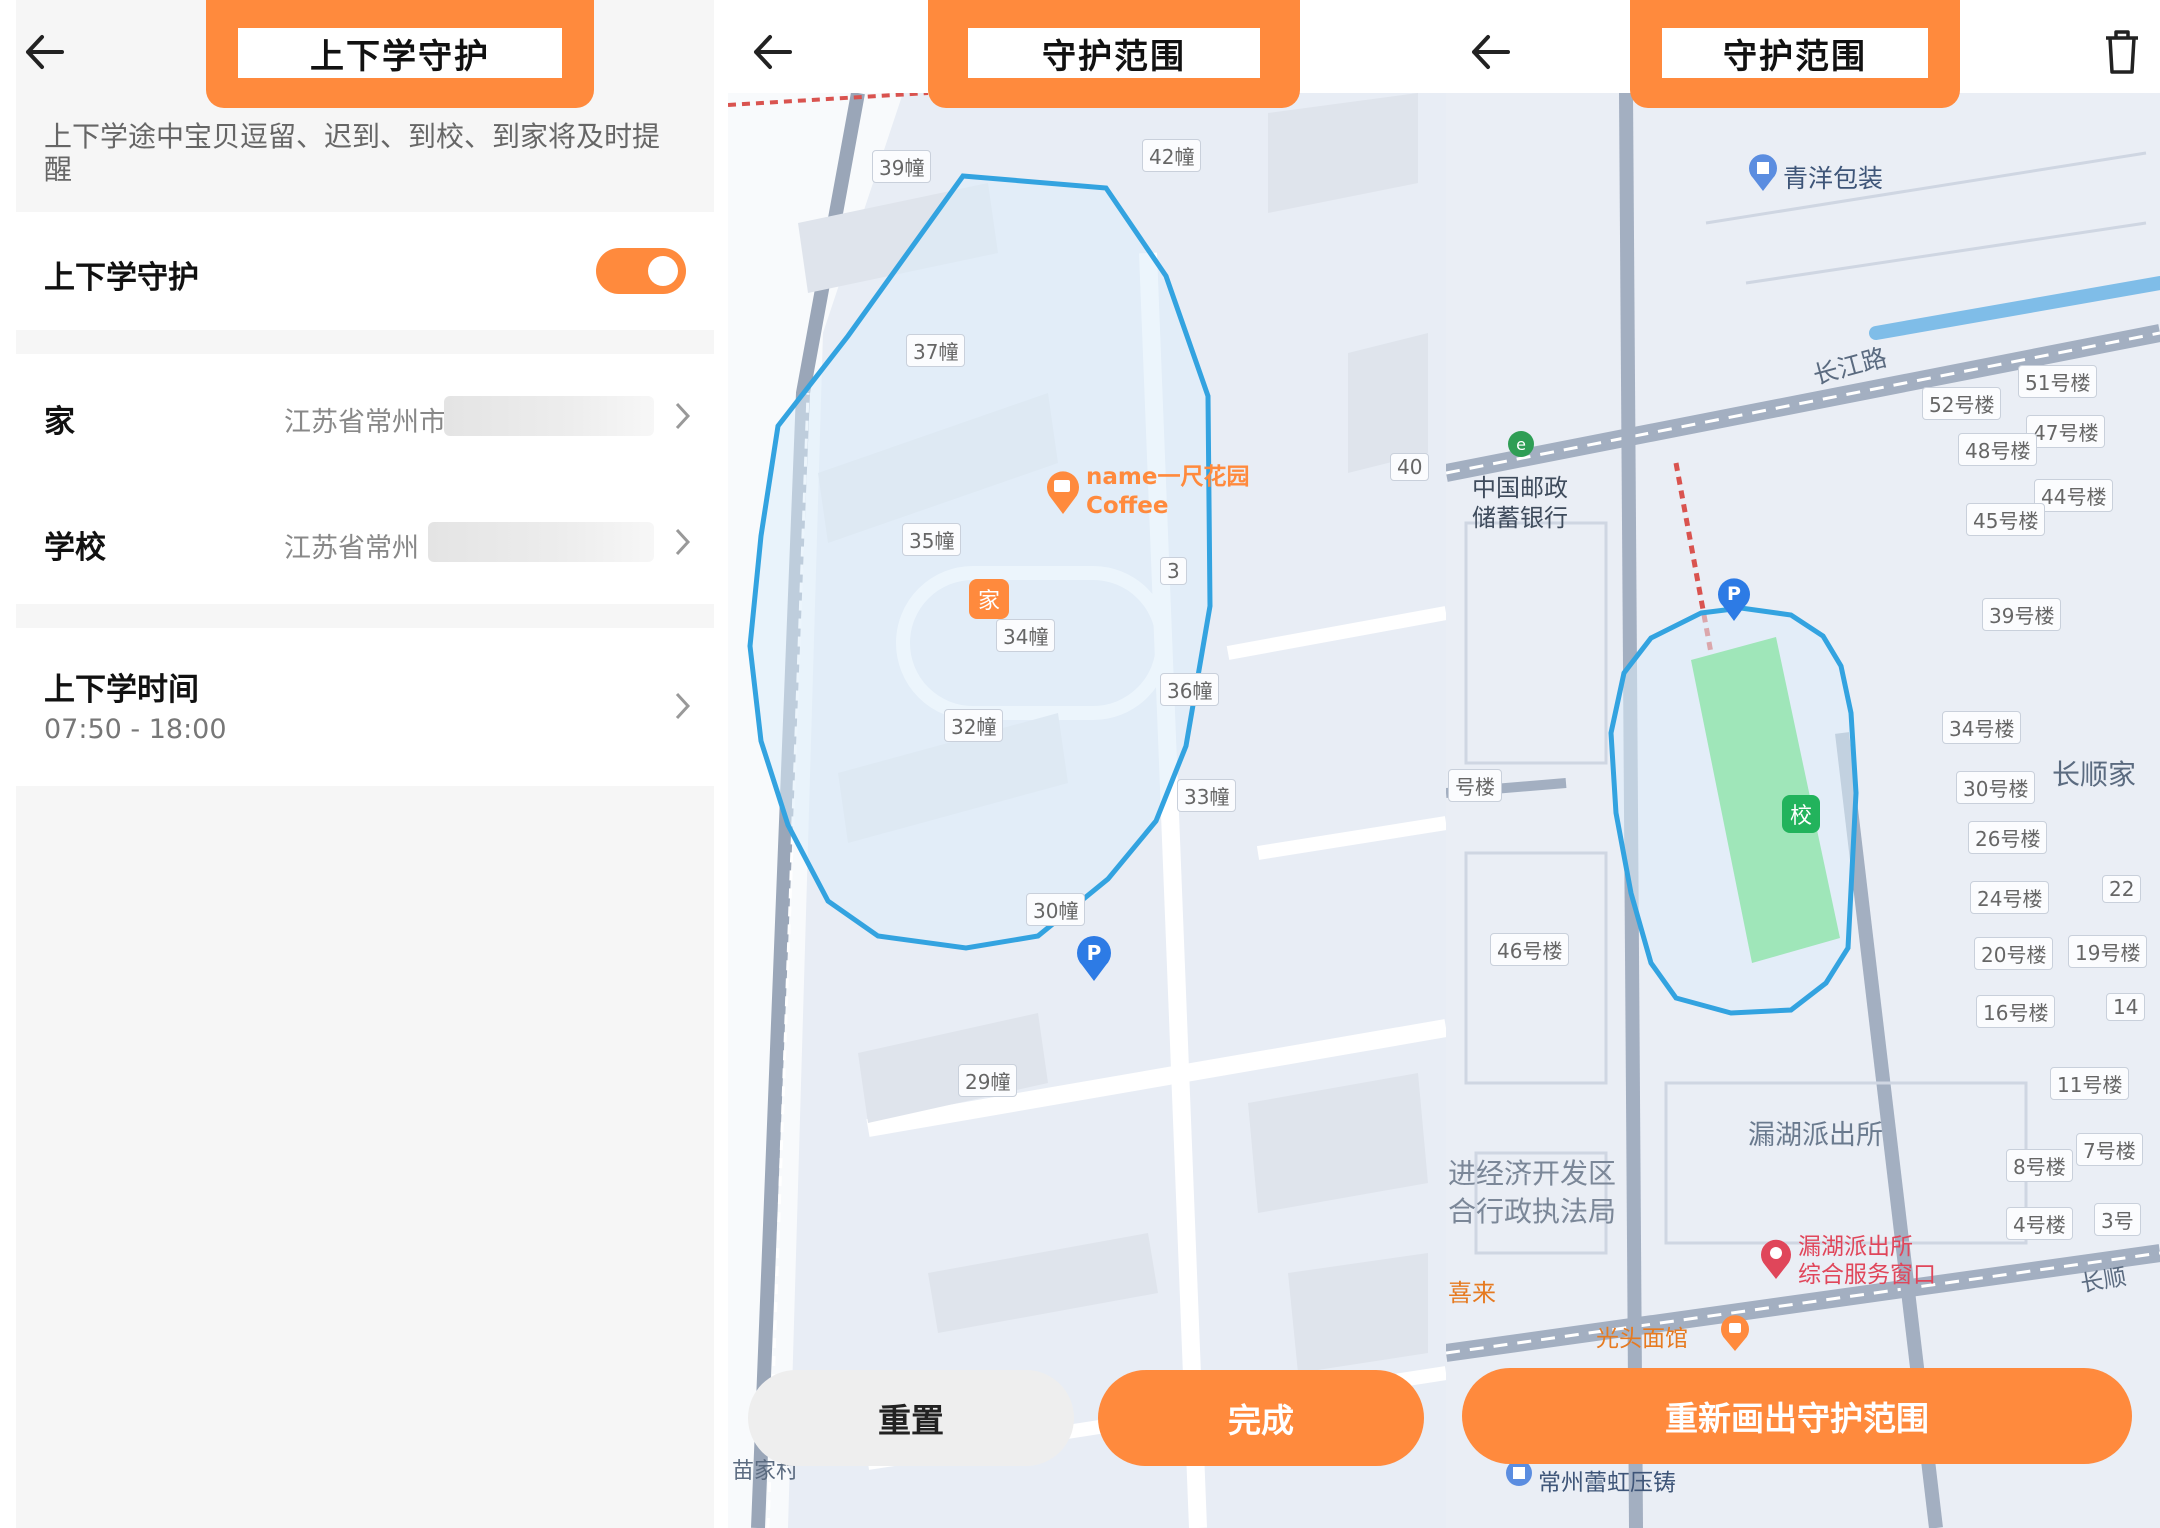 Image resolution: width=2160 pixels, height=1528 pixels. Describe the element at coordinates (1475, 785) in the screenshot. I see `map-label-building: 号楼` at that location.